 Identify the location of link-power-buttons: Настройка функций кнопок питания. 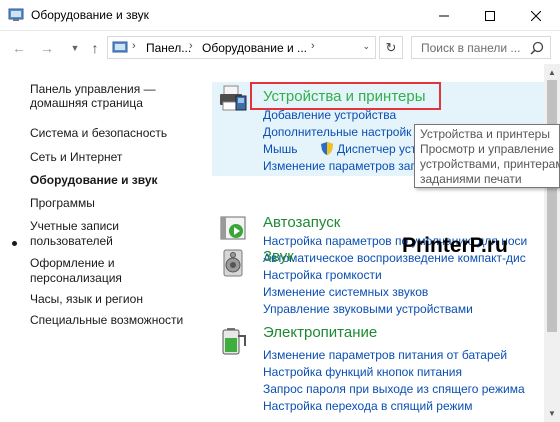
(362, 372).